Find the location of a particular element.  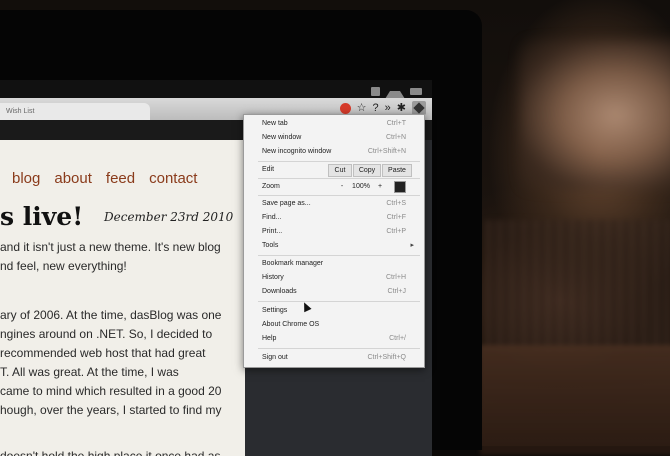

menu-settings: Settings is located at coordinates (340, 311).